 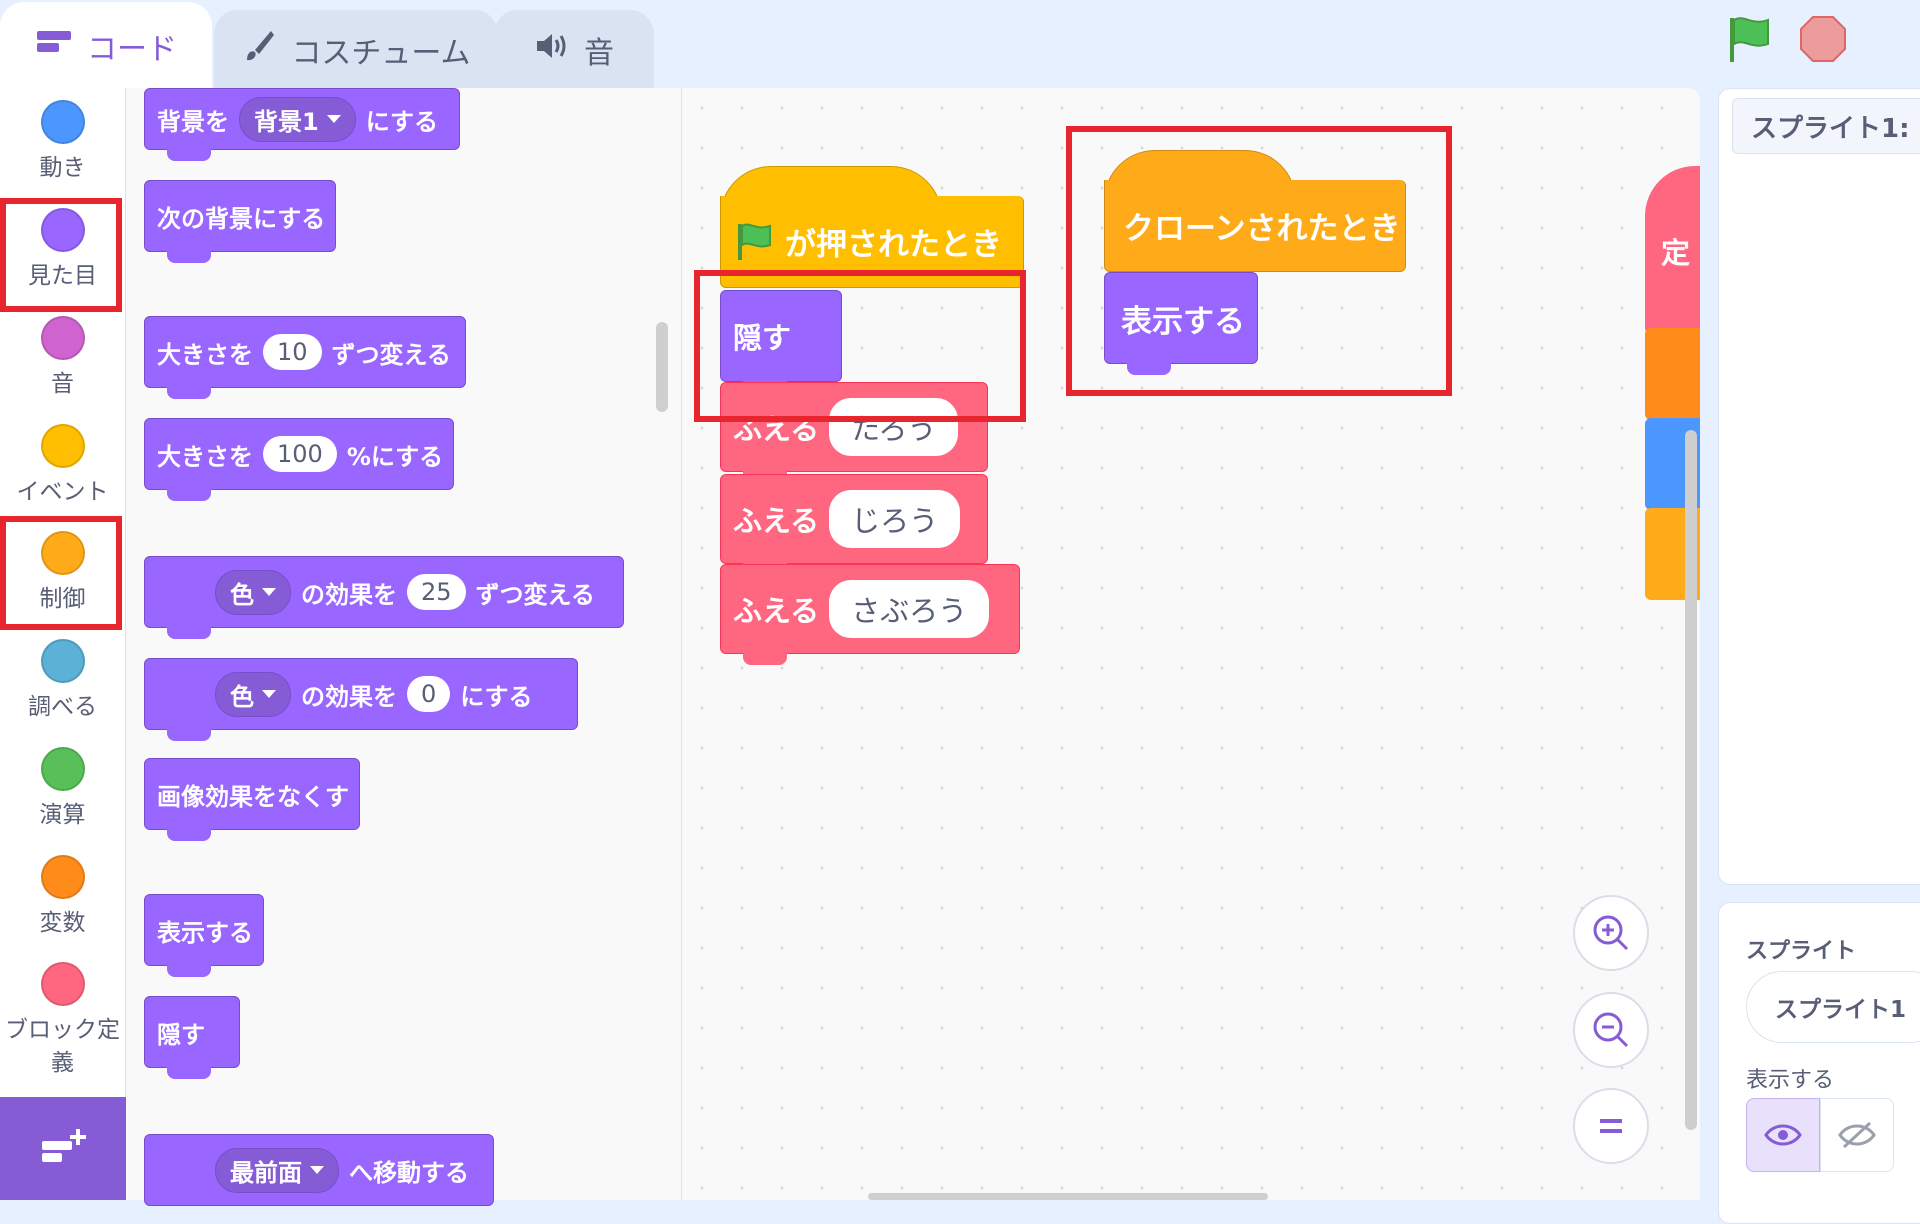 What do you see at coordinates (1801, 951) in the screenshot?
I see `sprite-label: スプライト` at bounding box center [1801, 951].